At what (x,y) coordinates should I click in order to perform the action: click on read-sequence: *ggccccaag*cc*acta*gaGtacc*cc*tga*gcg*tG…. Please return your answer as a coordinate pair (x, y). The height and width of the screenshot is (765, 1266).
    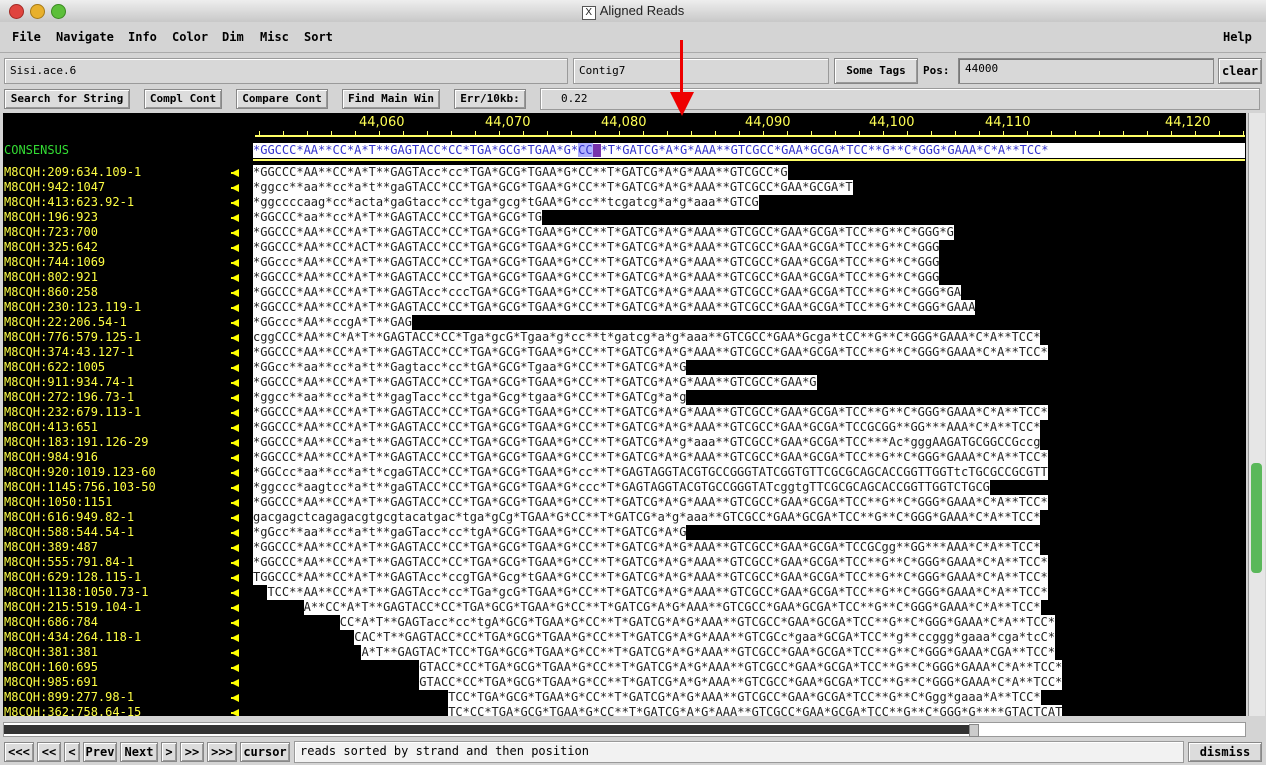
    Looking at the image, I should click on (506, 202).